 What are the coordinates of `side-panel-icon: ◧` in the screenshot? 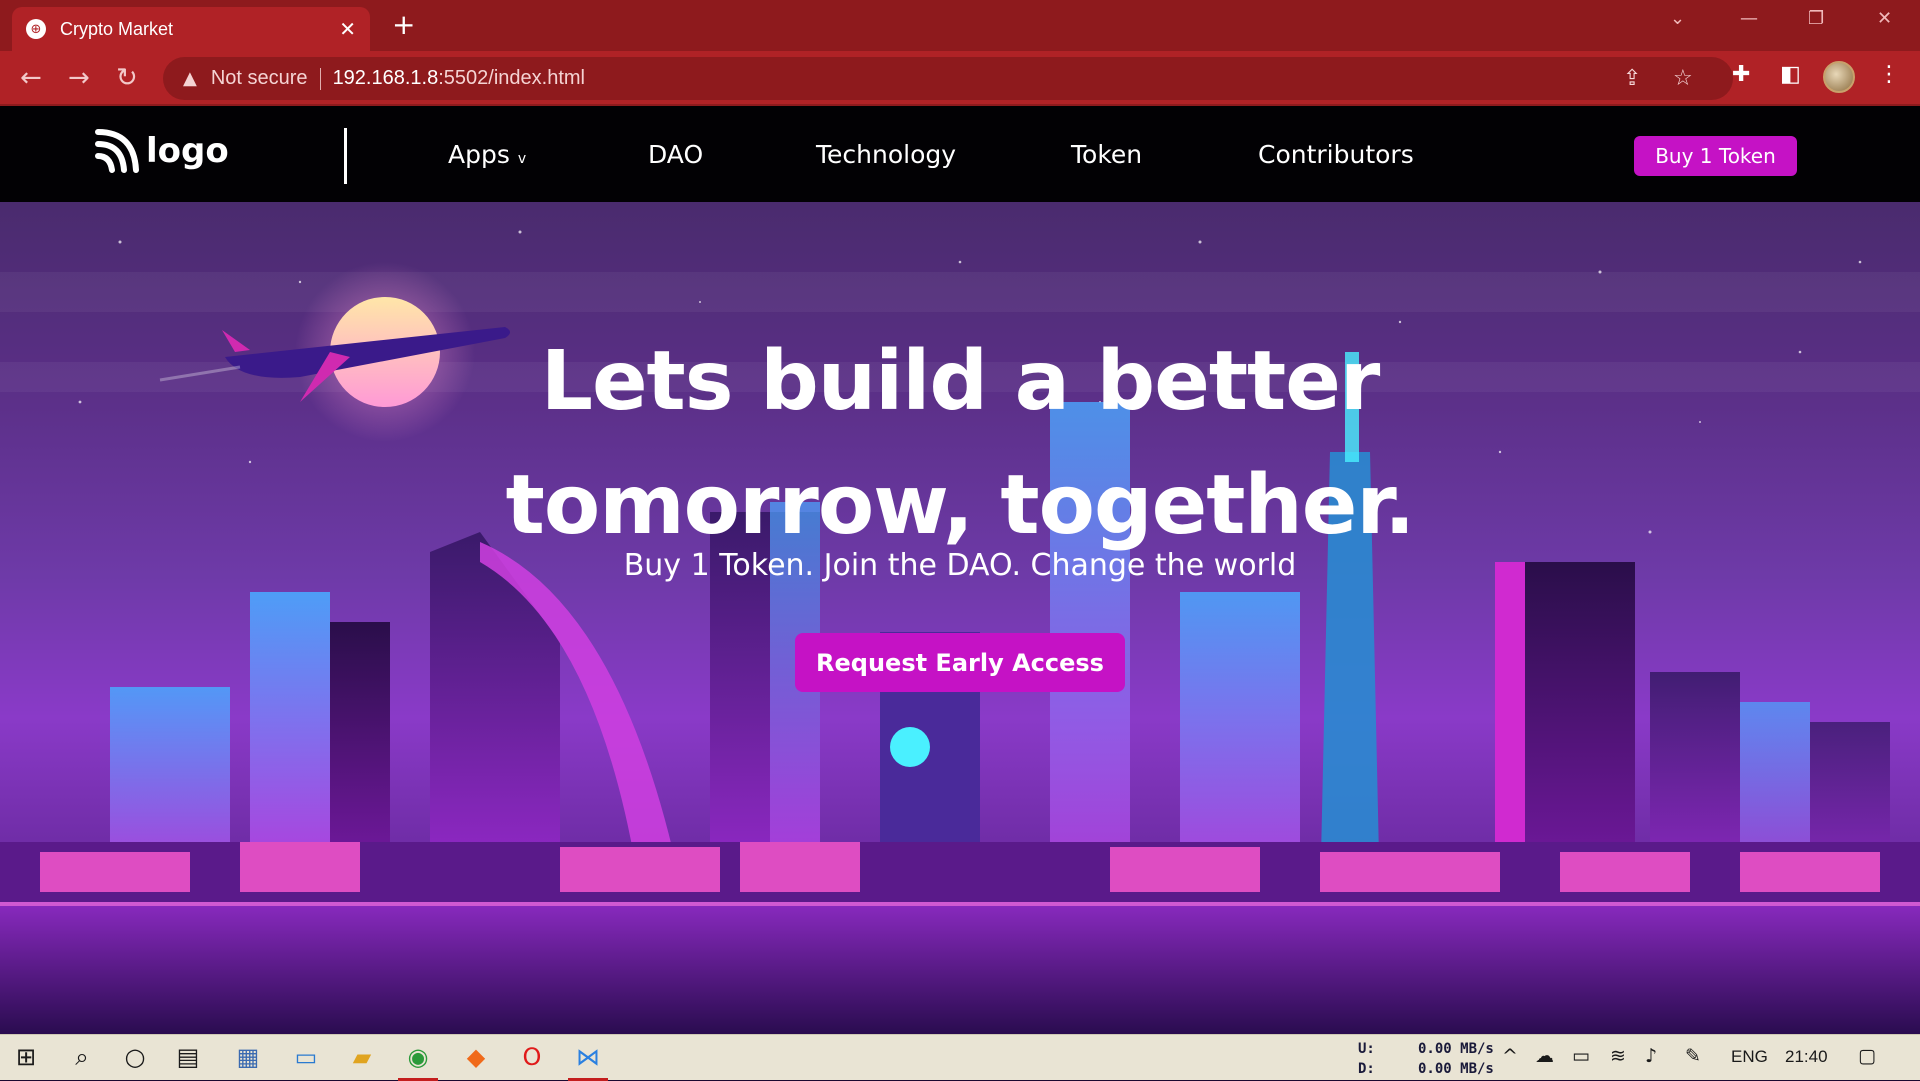 It's located at (1790, 74).